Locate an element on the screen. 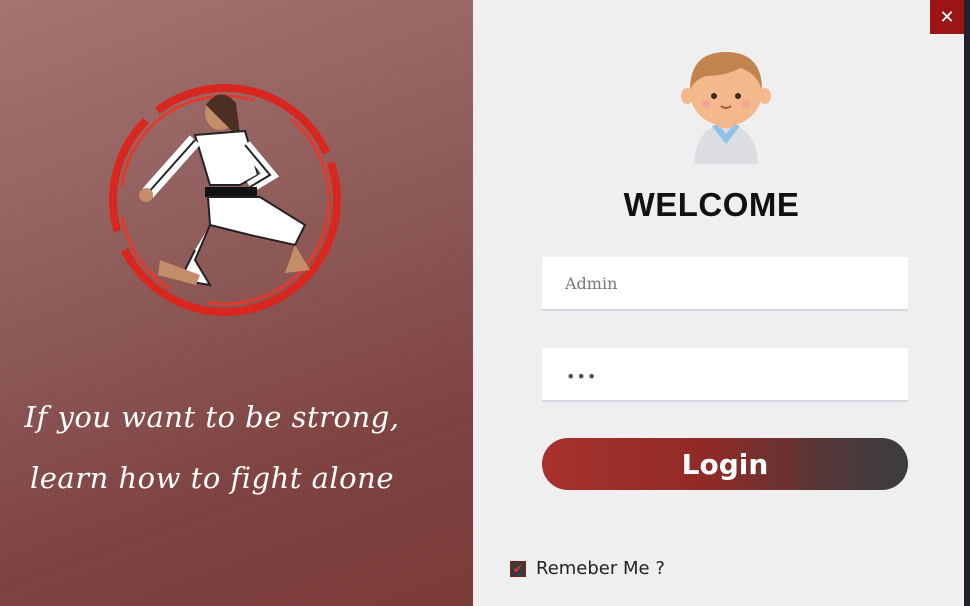 This screenshot has width=970, height=606. password-dots: ••• is located at coordinates (582, 376).